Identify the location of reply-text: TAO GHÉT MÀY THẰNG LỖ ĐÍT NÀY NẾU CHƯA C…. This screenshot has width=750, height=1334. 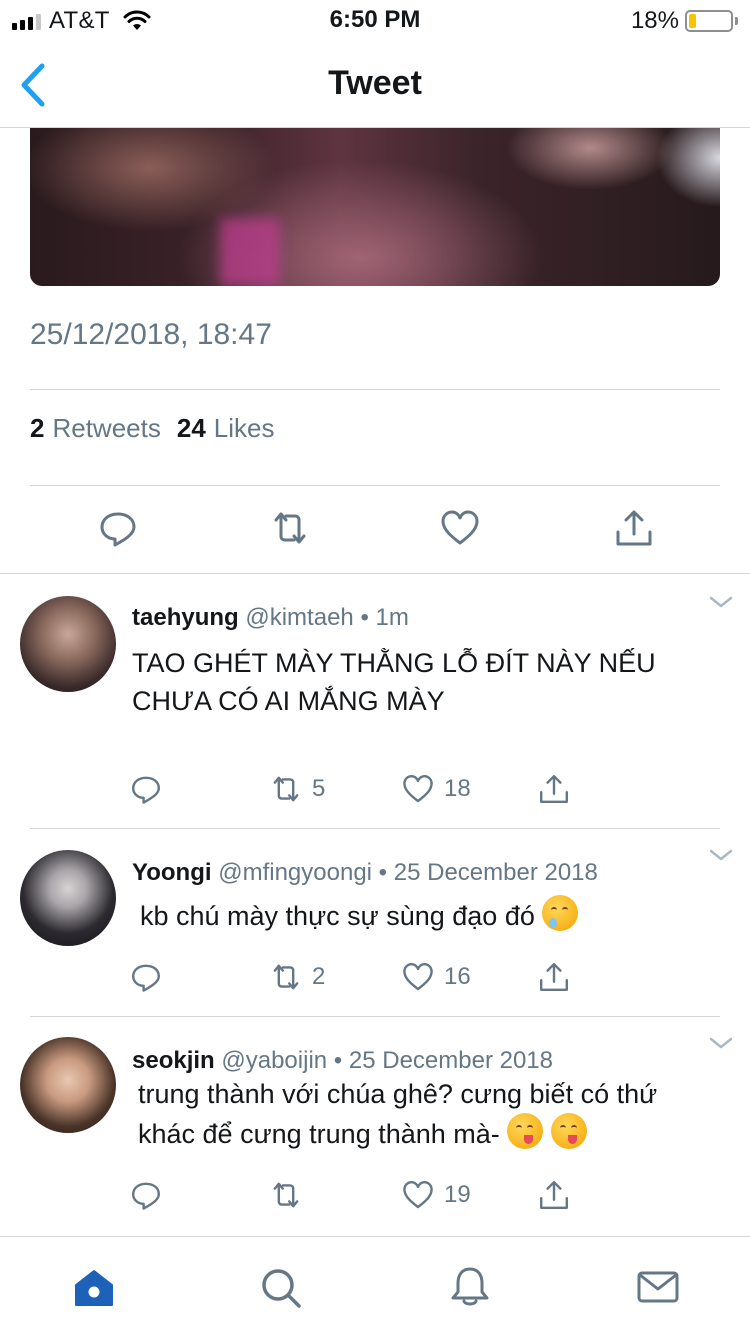
(394, 682).